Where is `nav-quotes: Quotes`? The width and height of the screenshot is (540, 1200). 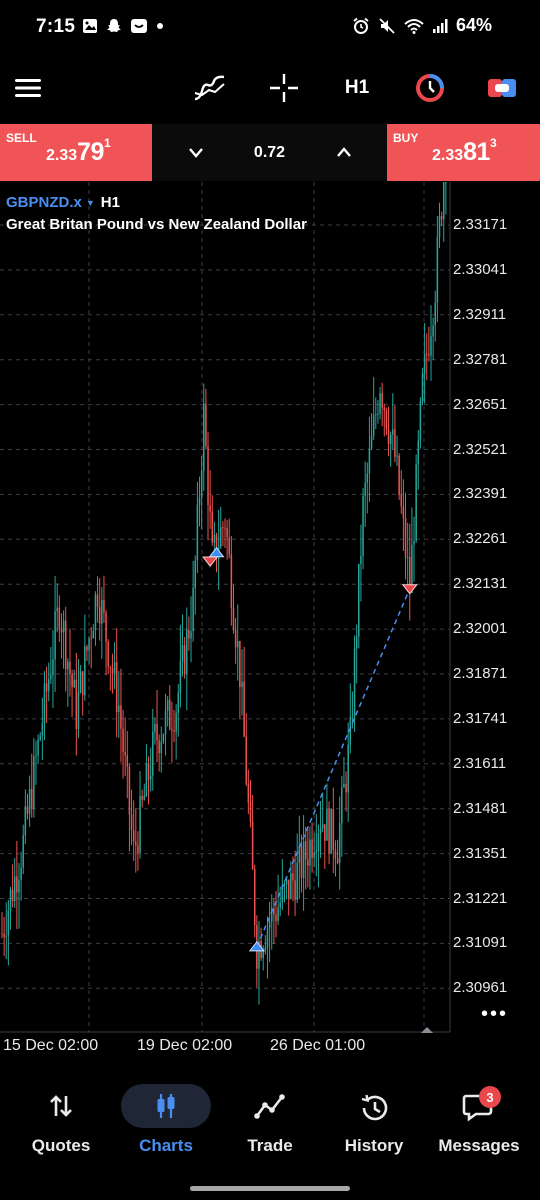 nav-quotes: Quotes is located at coordinates (61, 1123).